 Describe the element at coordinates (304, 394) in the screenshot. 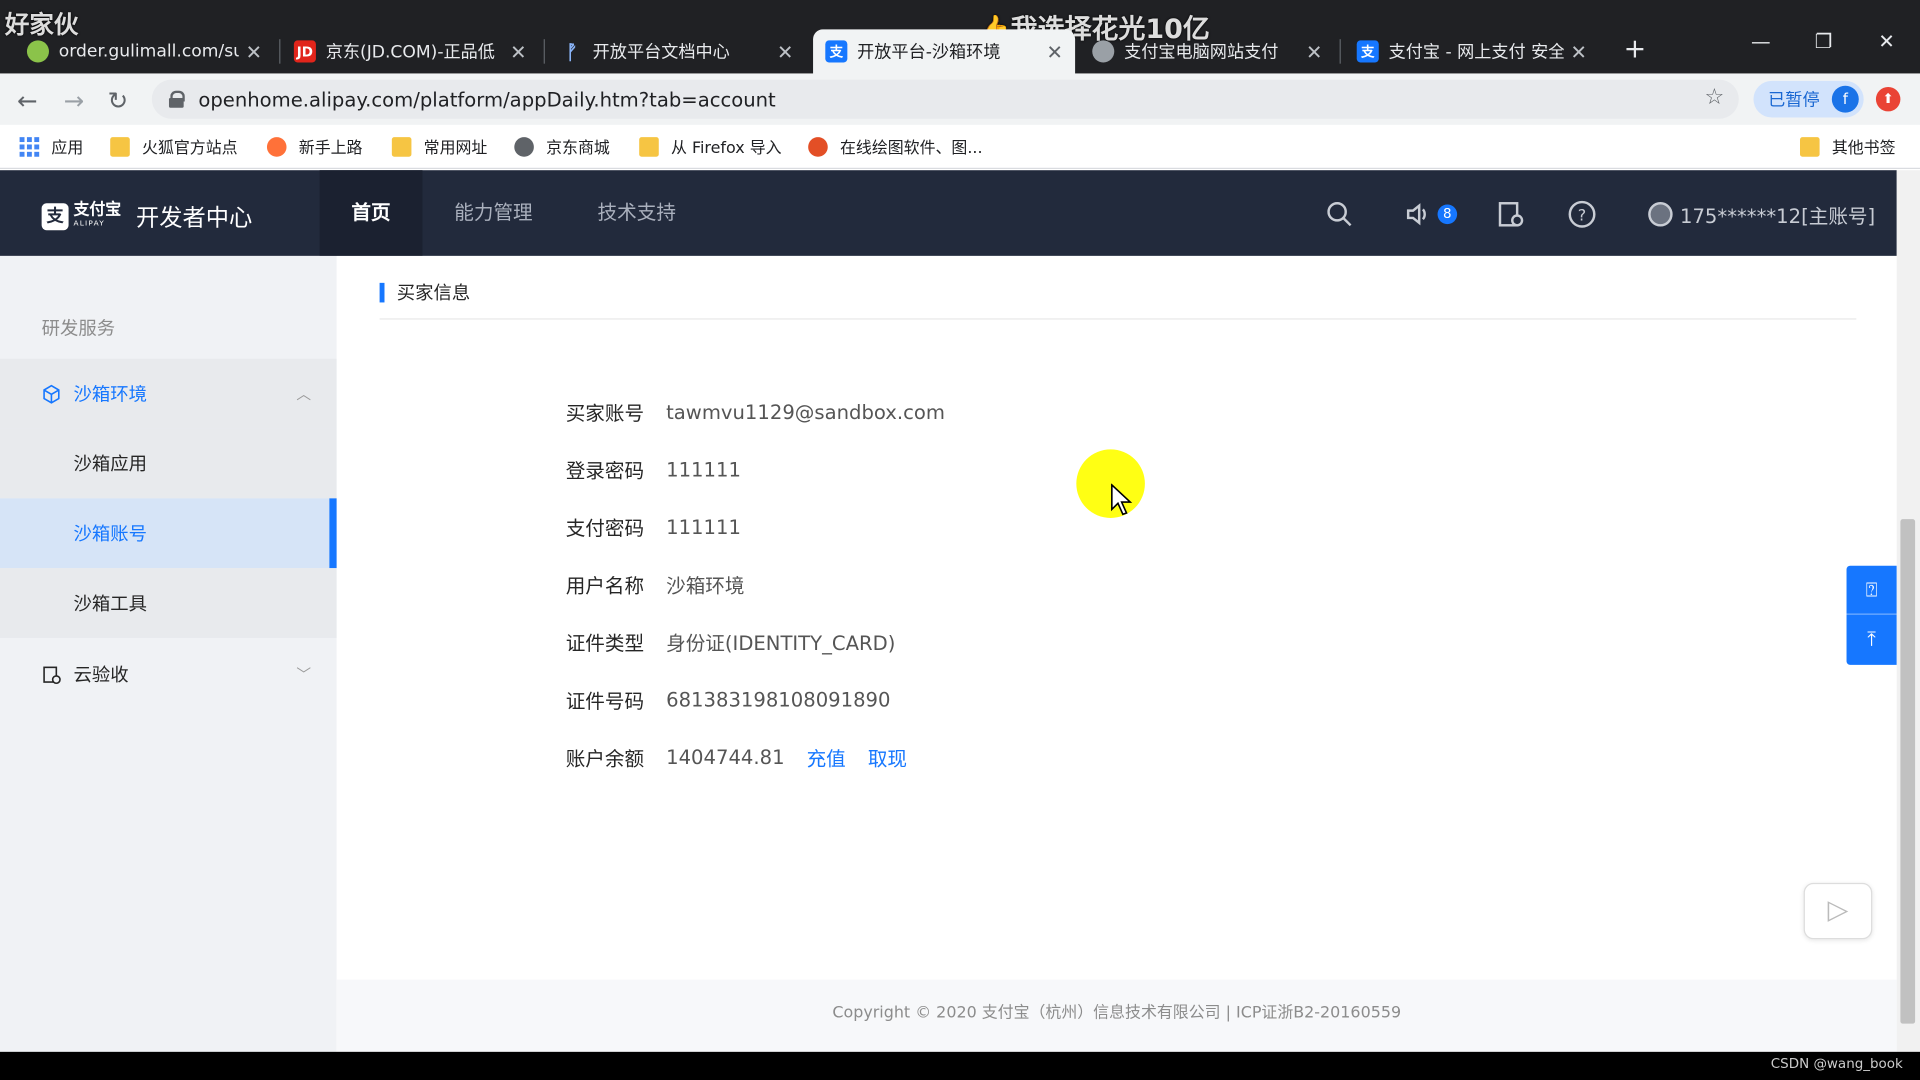

I see `chevron-up-icon: ︿` at that location.